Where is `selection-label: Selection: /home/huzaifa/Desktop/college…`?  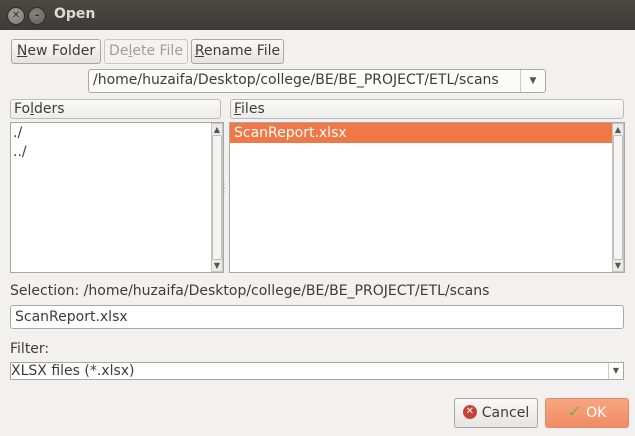 selection-label: Selection: /home/huzaifa/Desktop/college… is located at coordinates (250, 291).